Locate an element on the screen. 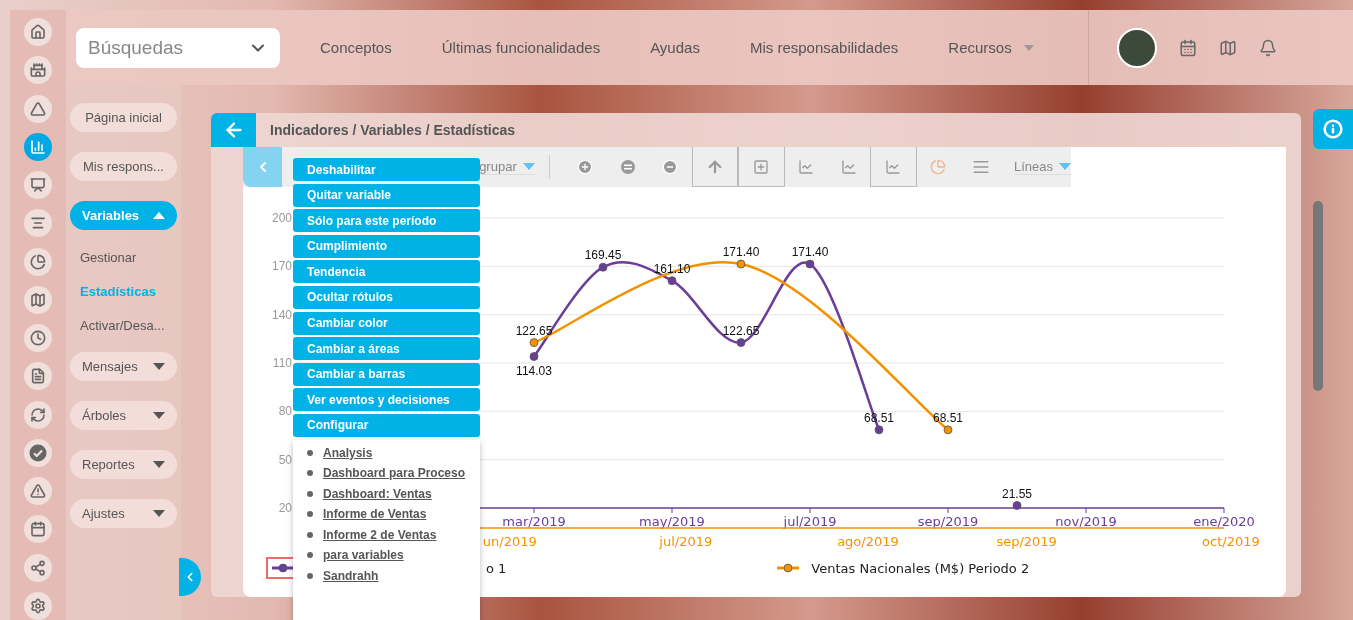 The image size is (1353, 620). warning-button is located at coordinates (38, 491).